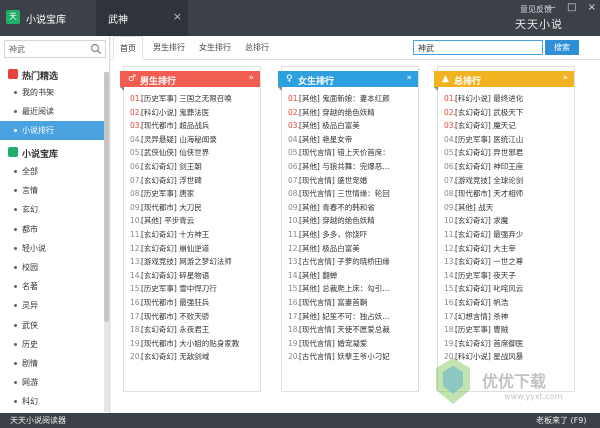  What do you see at coordinates (508, 154) in the screenshot?
I see `rank-item: 05.[玄幻奇幻] 异世邪君` at bounding box center [508, 154].